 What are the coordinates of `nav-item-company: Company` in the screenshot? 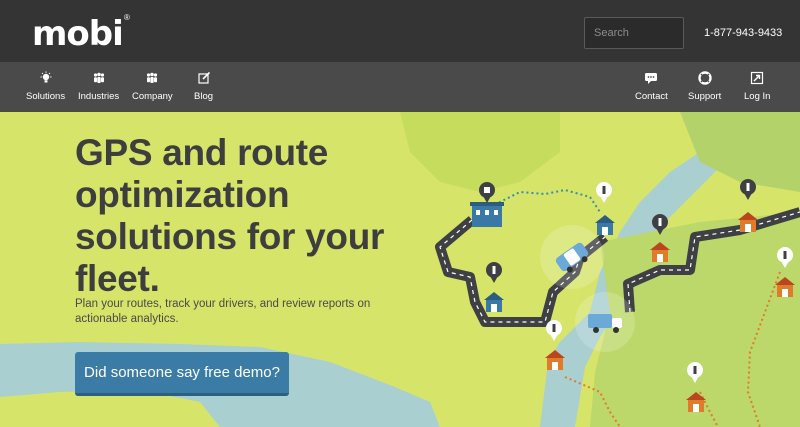 It's located at (152, 87).